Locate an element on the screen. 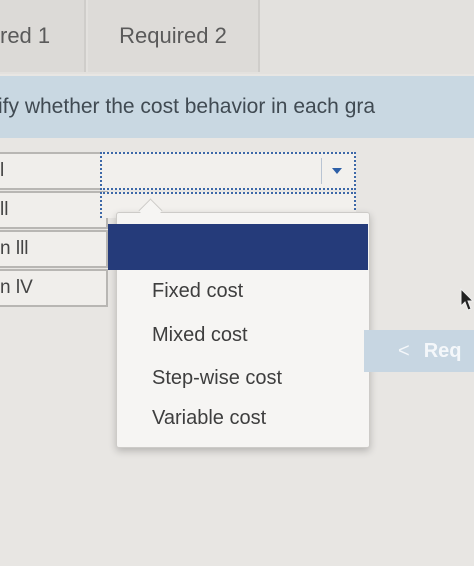  tab-required-1: red 1 is located at coordinates (43, 36).